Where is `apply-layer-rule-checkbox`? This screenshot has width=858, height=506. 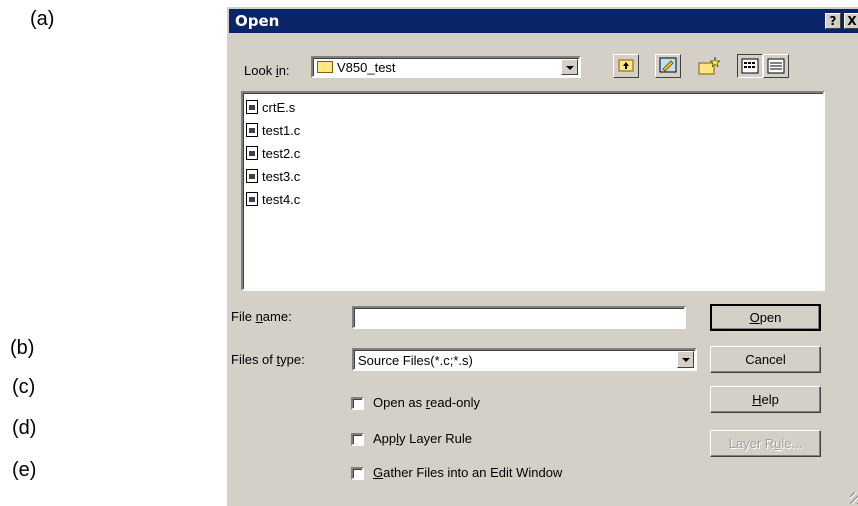 apply-layer-rule-checkbox is located at coordinates (357, 439).